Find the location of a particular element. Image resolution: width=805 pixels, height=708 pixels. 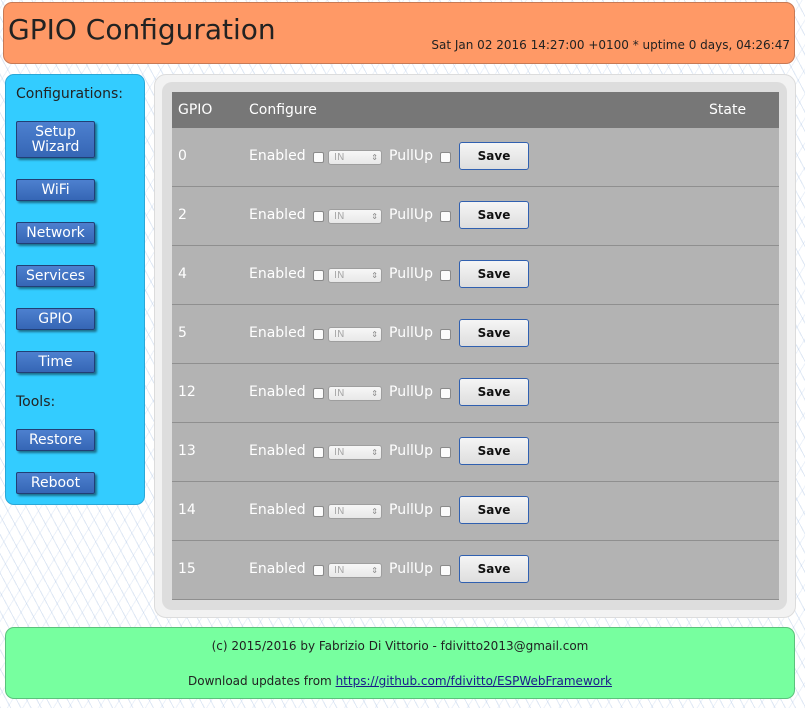

gpio-button: GPIO is located at coordinates (55, 319).